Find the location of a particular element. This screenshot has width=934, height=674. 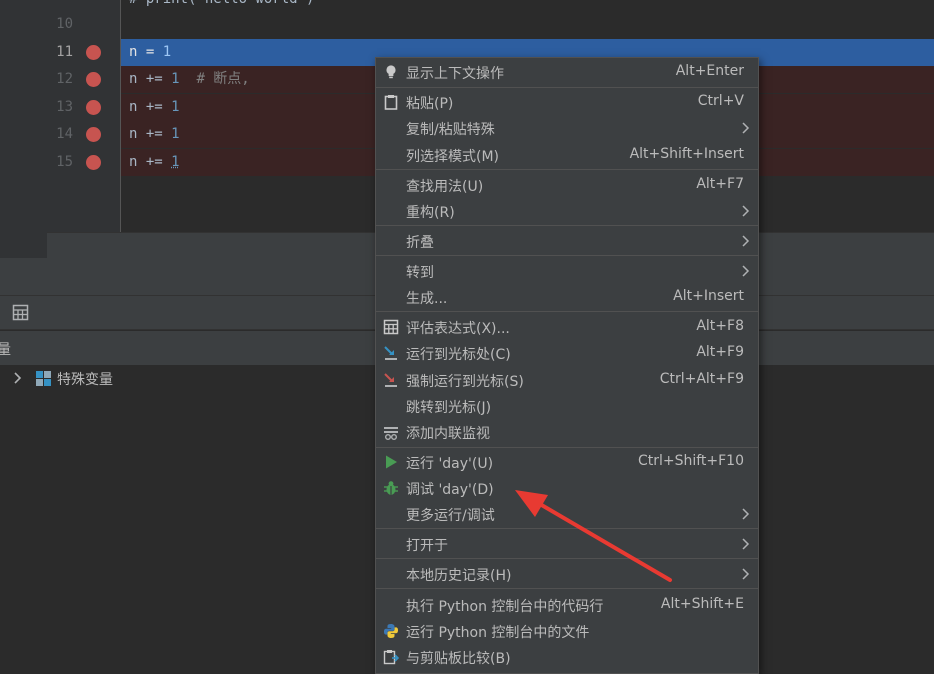

code-text is located at coordinates (527, 24).